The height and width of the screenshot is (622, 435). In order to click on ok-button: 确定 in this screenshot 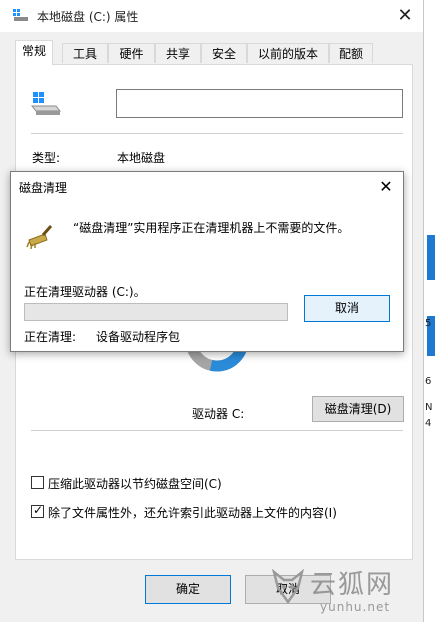, I will do `click(188, 589)`.